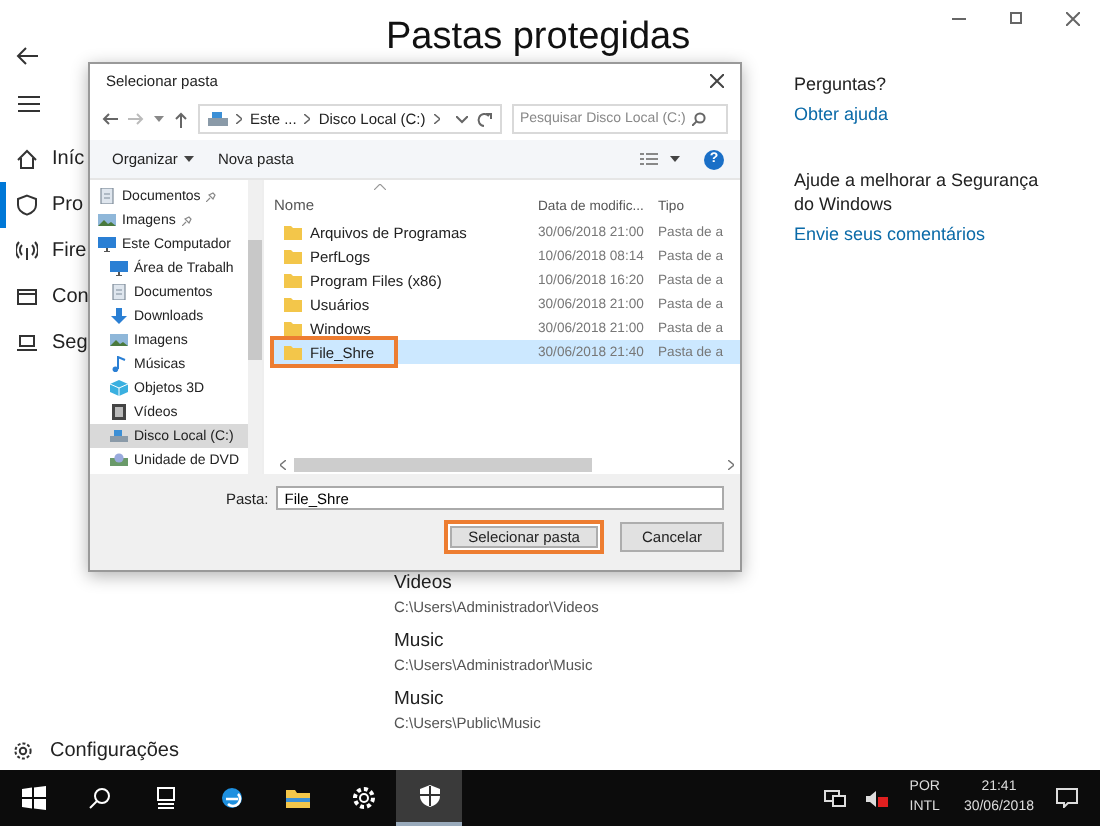  Describe the element at coordinates (423, 583) in the screenshot. I see `folder-name: Videos` at that location.